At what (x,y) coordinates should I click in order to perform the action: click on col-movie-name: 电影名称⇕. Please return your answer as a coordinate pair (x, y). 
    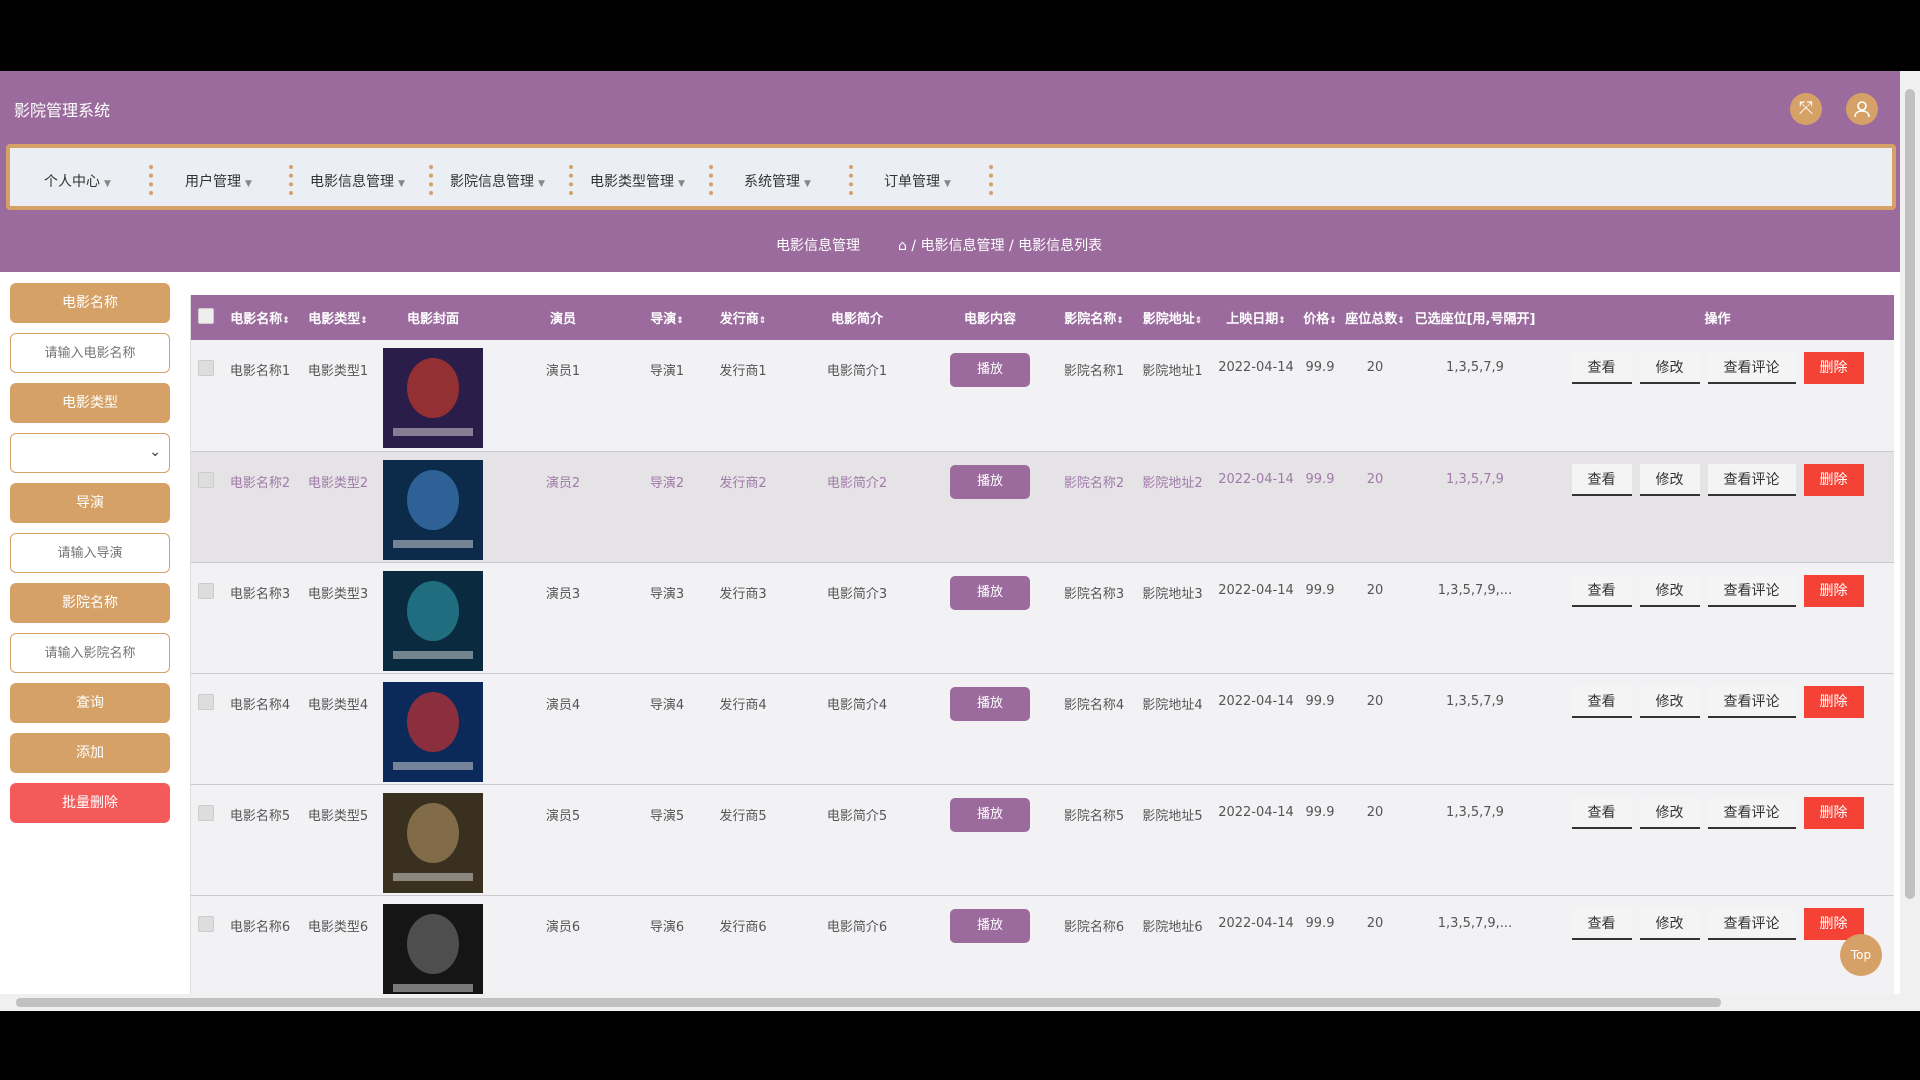
    Looking at the image, I should click on (260, 317).